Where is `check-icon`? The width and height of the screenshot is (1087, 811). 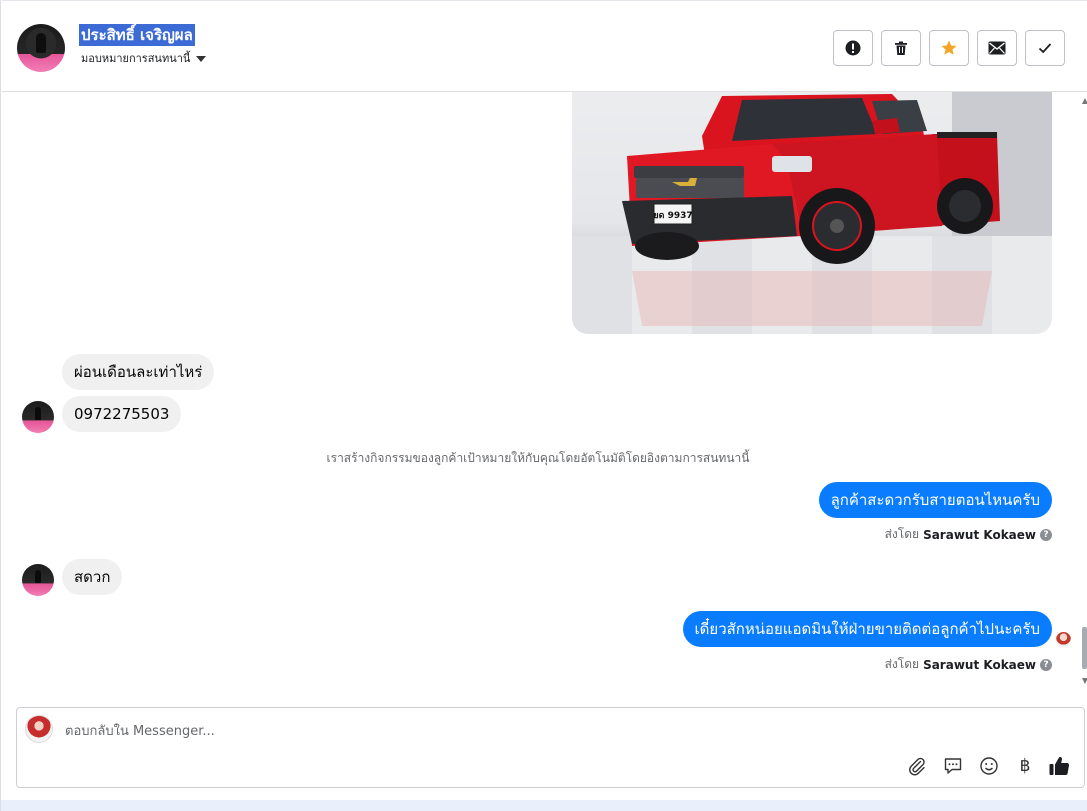 check-icon is located at coordinates (1045, 48).